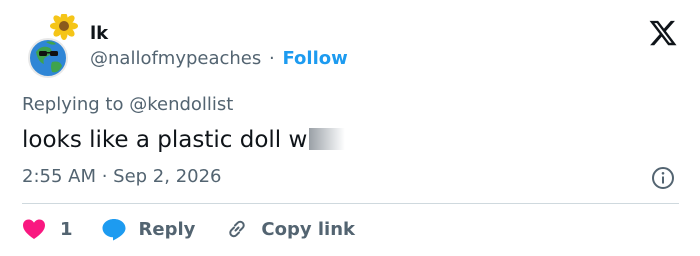  Describe the element at coordinates (663, 178) in the screenshot. I see `info-icon` at that location.